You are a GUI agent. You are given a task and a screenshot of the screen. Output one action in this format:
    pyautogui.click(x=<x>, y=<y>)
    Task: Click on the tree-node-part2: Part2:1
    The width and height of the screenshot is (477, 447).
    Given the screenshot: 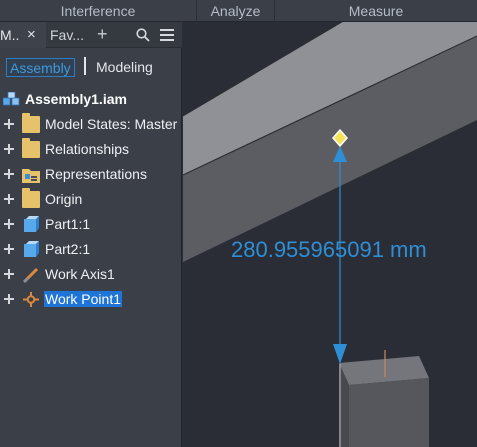 What is the action you would take?
    pyautogui.click(x=91, y=250)
    